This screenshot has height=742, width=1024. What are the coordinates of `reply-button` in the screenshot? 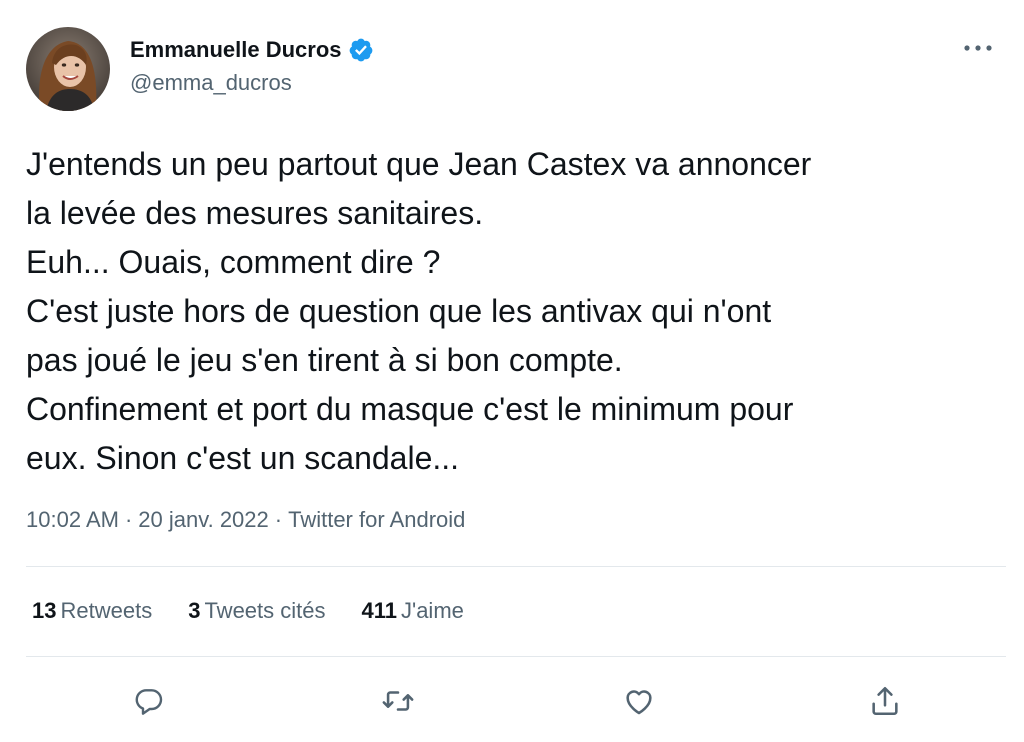 It's located at (149, 701).